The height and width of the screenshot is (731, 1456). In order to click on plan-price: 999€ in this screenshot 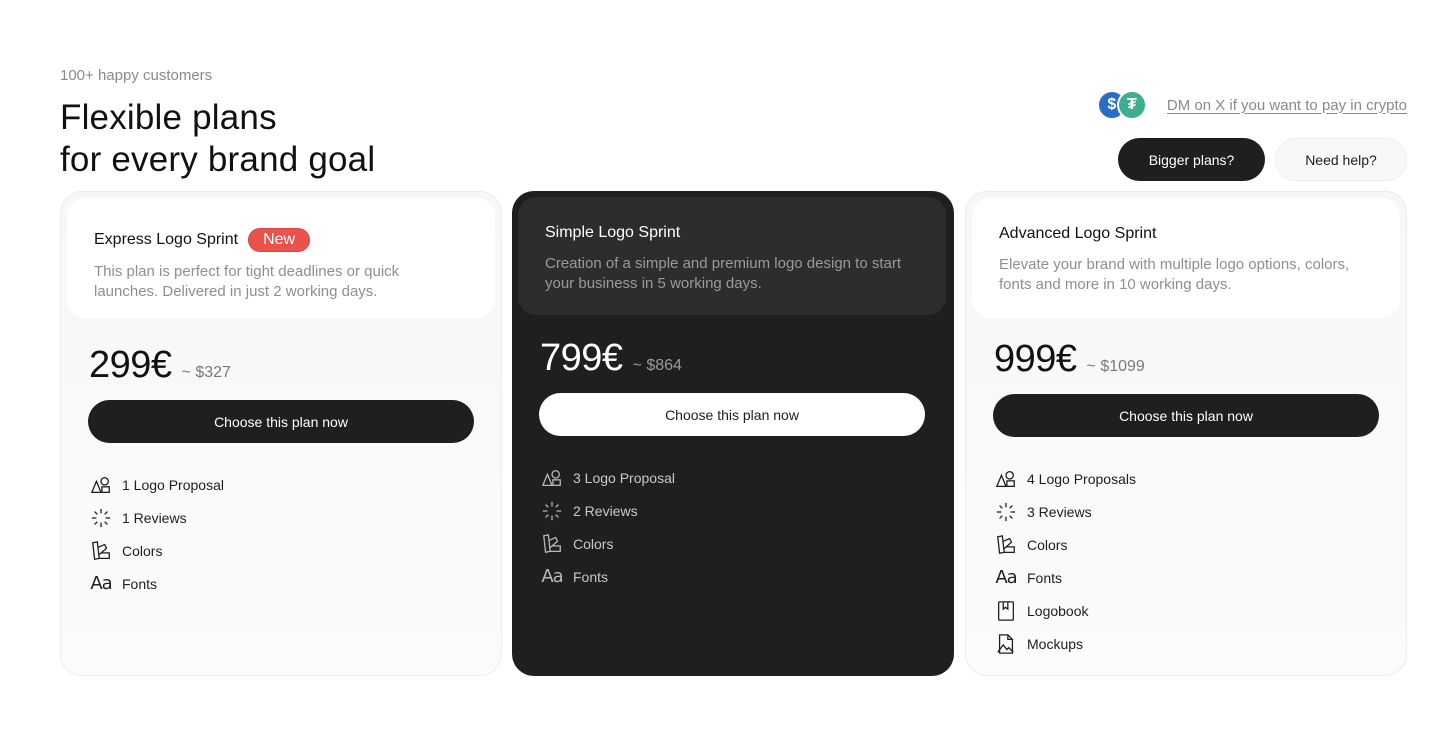, I will do `click(1035, 359)`.